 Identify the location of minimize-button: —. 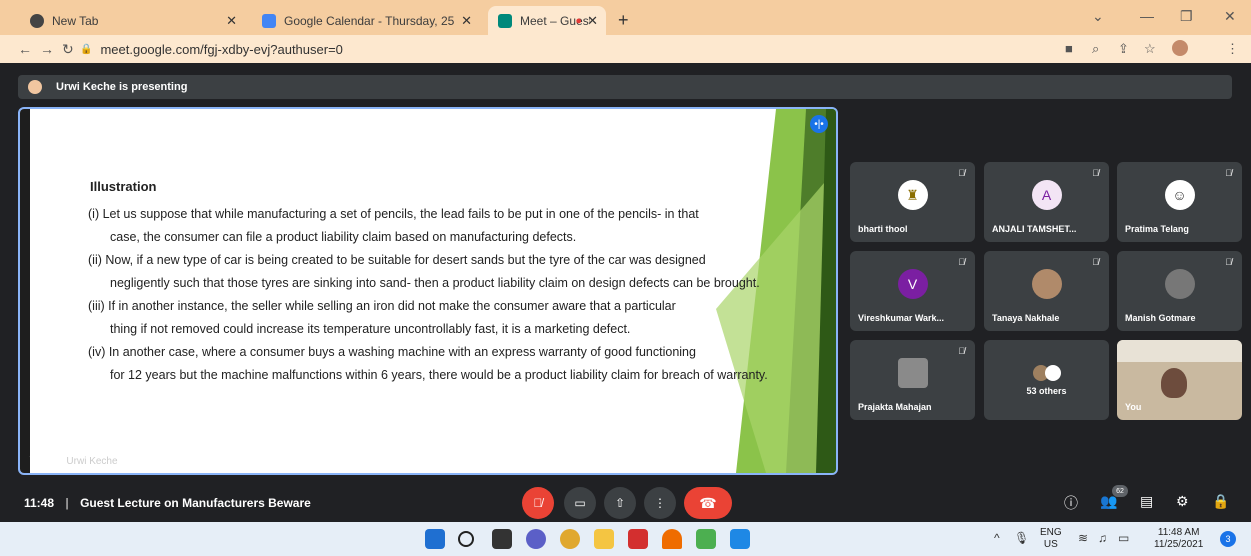
(1147, 16).